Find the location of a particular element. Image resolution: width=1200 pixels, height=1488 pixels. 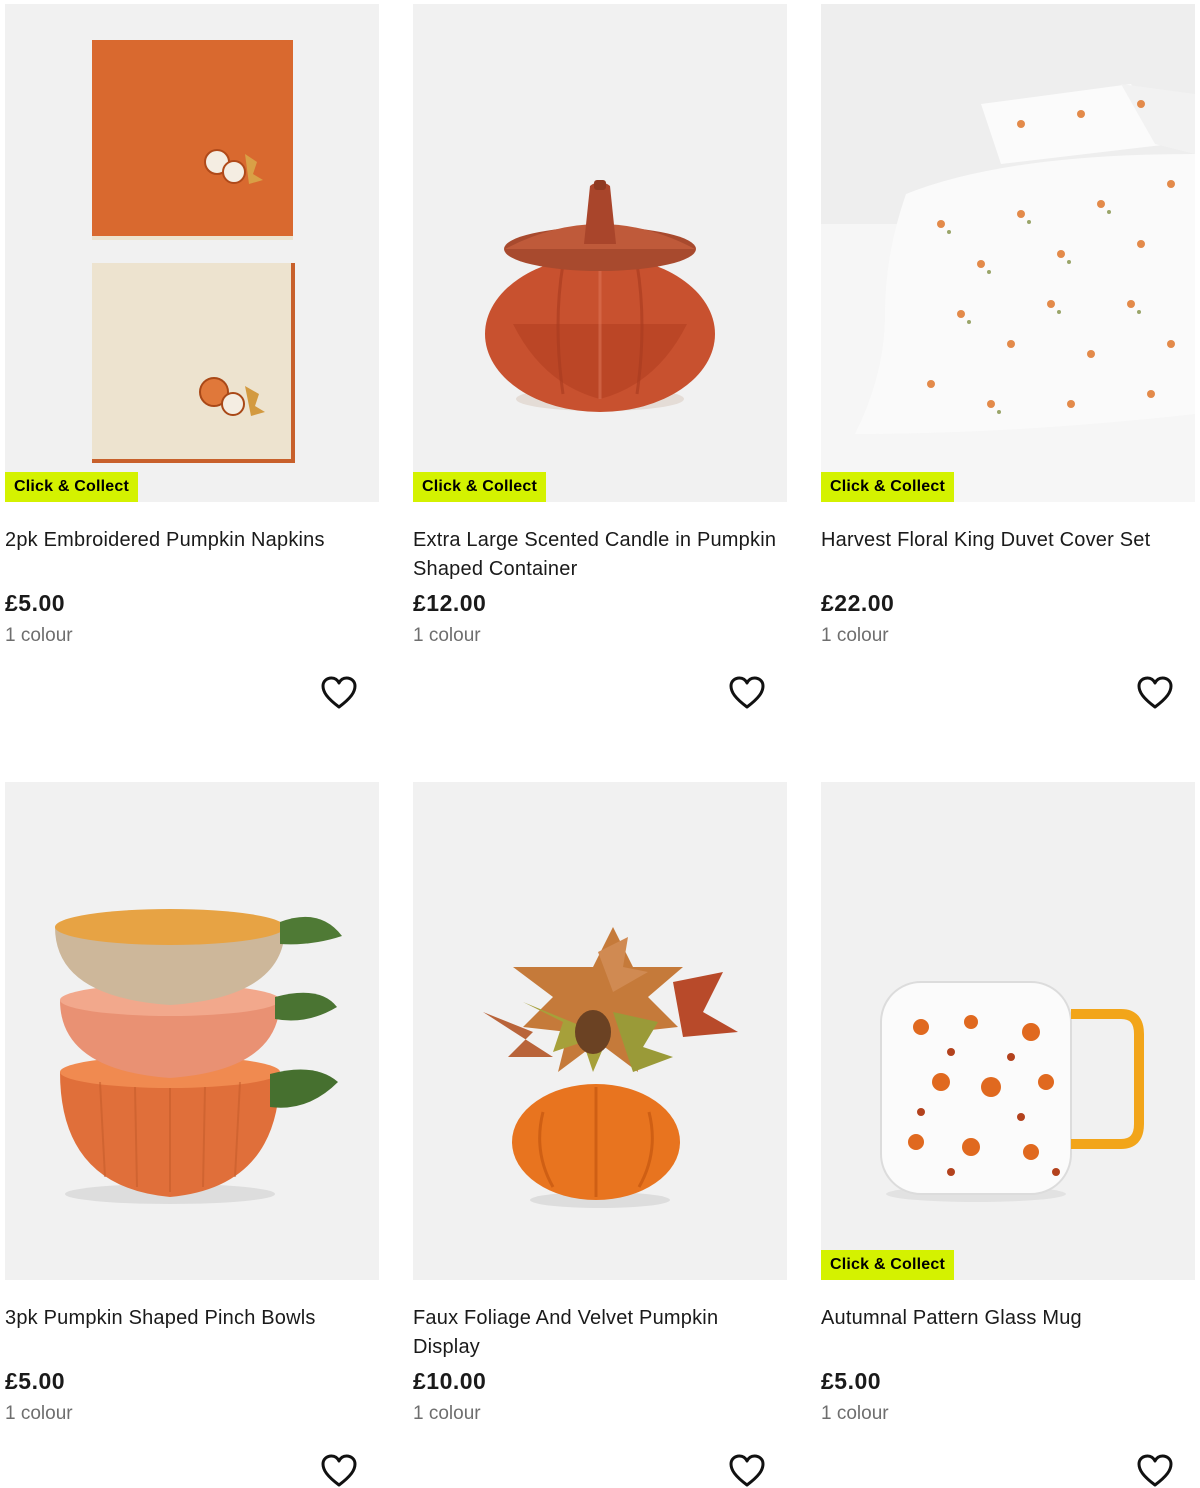

duvet-image is located at coordinates (1008, 253).